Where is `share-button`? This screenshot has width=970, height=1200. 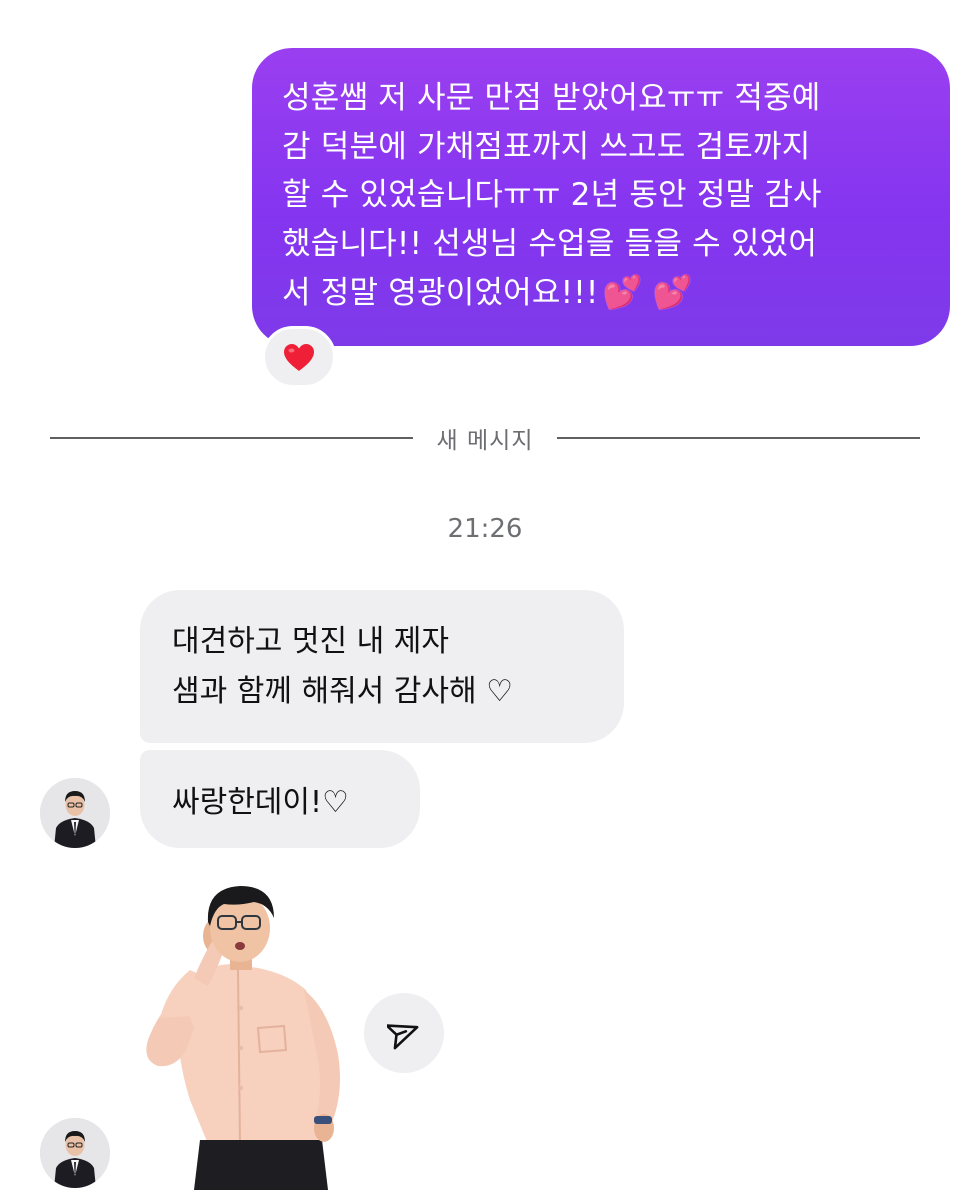
share-button is located at coordinates (404, 1033).